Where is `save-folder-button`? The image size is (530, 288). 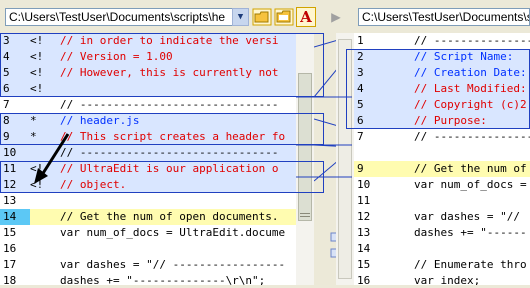
save-folder-button is located at coordinates (284, 17).